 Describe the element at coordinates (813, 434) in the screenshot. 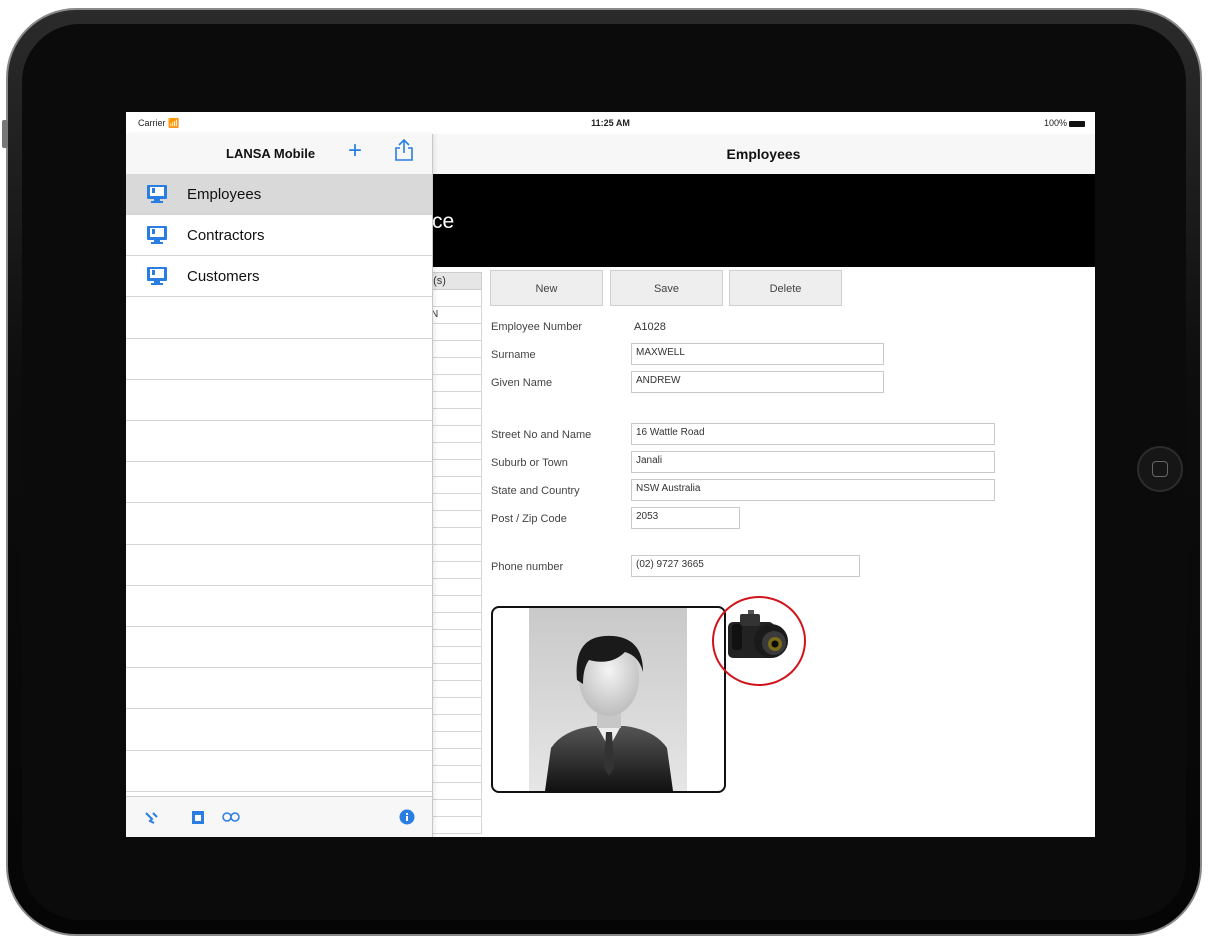

I see `street-field: 16 Wattle Road` at that location.